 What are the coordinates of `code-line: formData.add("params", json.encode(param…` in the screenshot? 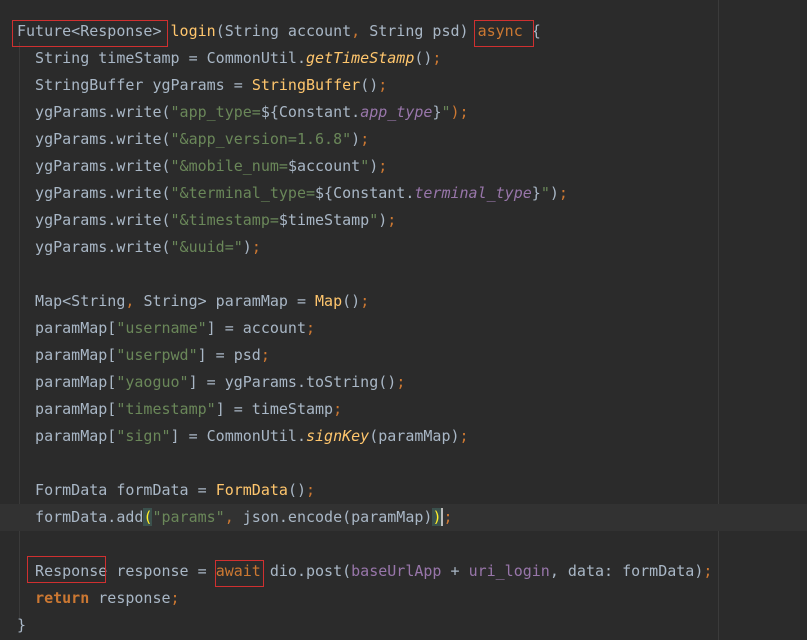 It's located at (235, 517).